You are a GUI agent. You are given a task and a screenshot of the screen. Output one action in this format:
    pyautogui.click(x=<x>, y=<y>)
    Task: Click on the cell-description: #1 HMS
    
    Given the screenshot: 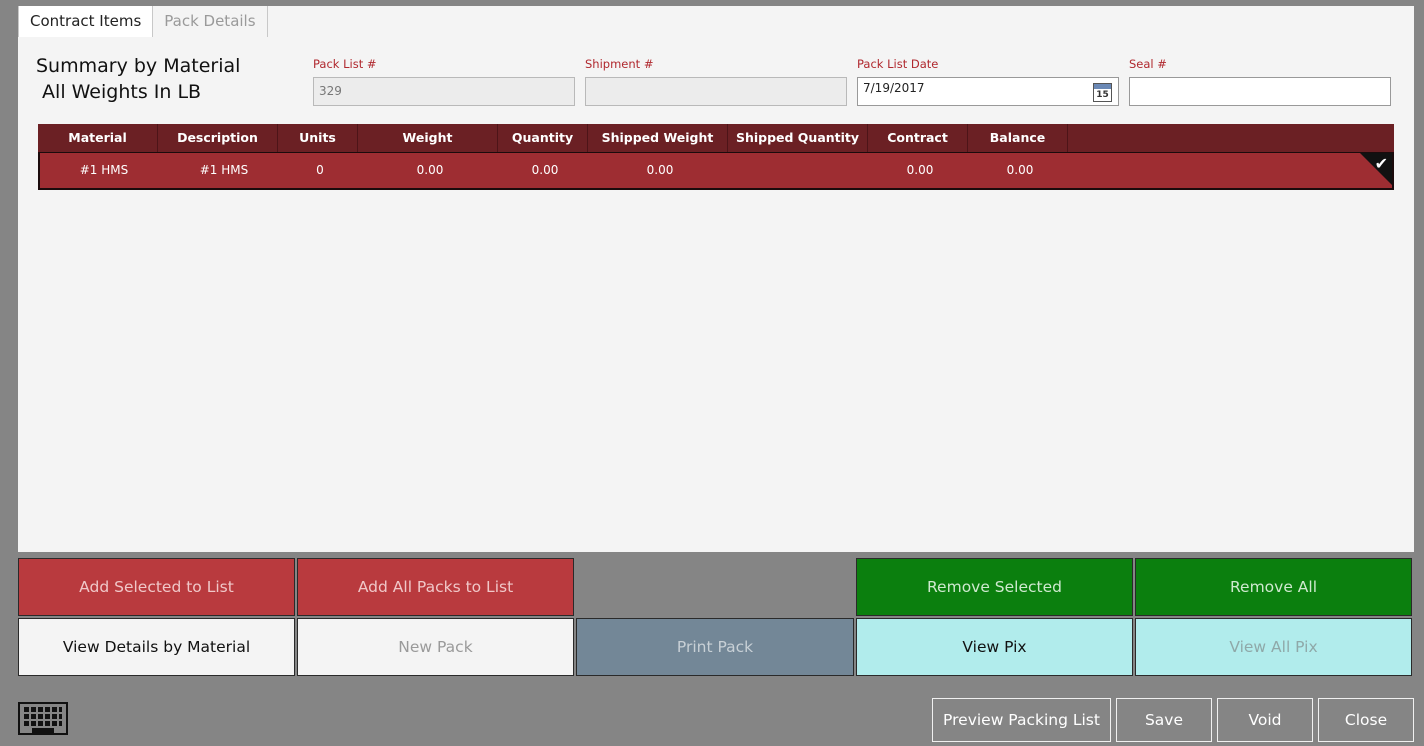 What is the action you would take?
    pyautogui.click(x=224, y=170)
    